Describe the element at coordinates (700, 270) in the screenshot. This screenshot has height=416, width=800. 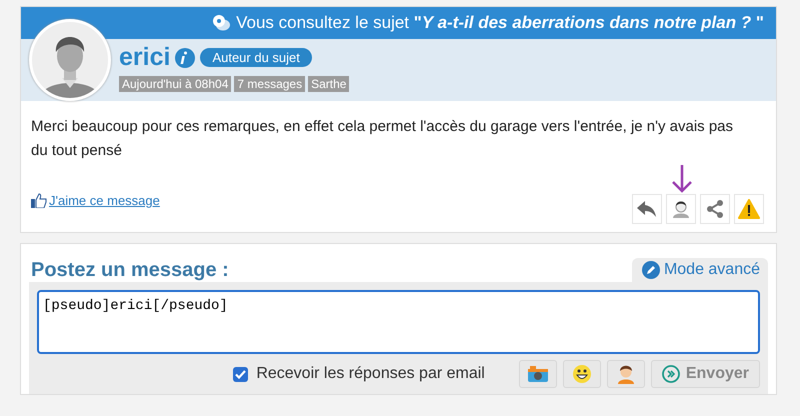
I see `advanced-mode-tab: Mode avancé` at that location.